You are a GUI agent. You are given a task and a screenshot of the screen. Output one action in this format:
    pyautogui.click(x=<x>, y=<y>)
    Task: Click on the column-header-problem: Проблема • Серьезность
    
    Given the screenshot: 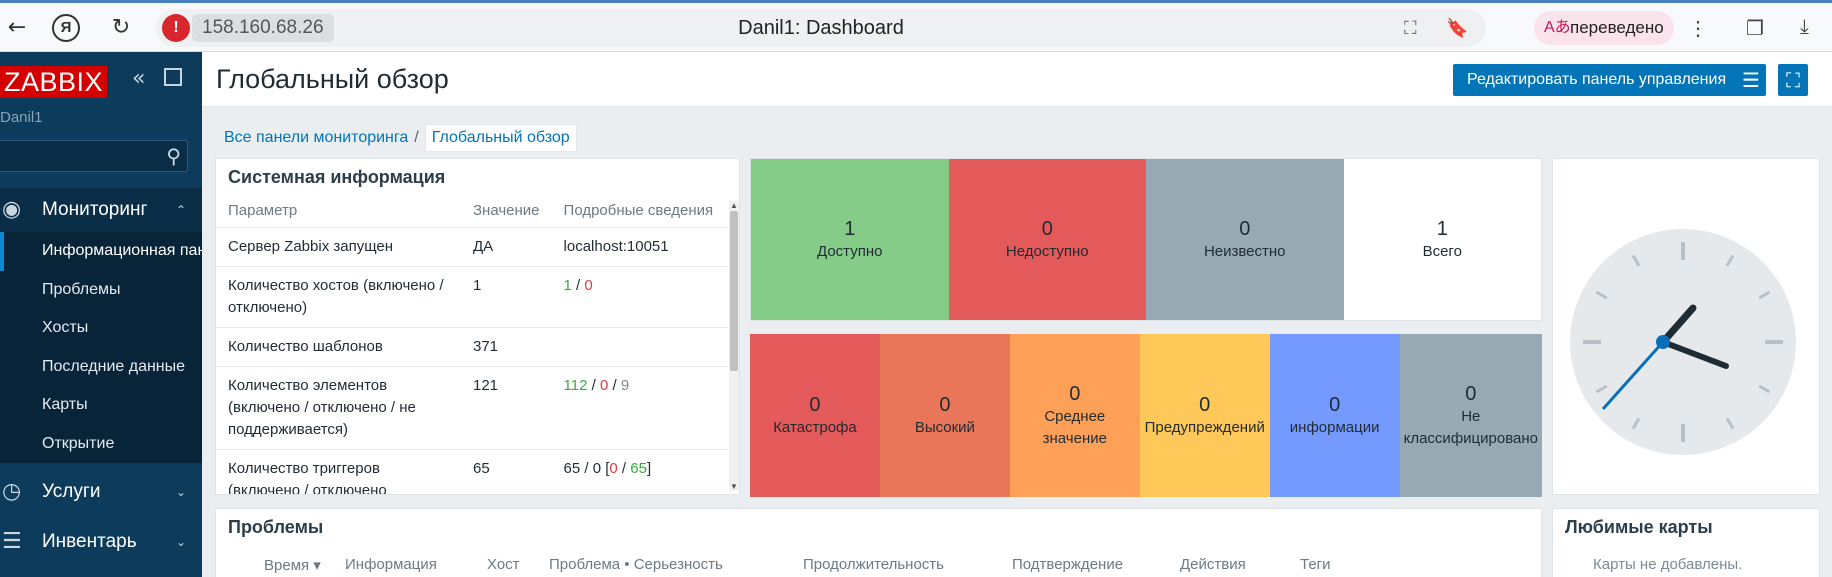 What is the action you would take?
    pyautogui.click(x=636, y=564)
    